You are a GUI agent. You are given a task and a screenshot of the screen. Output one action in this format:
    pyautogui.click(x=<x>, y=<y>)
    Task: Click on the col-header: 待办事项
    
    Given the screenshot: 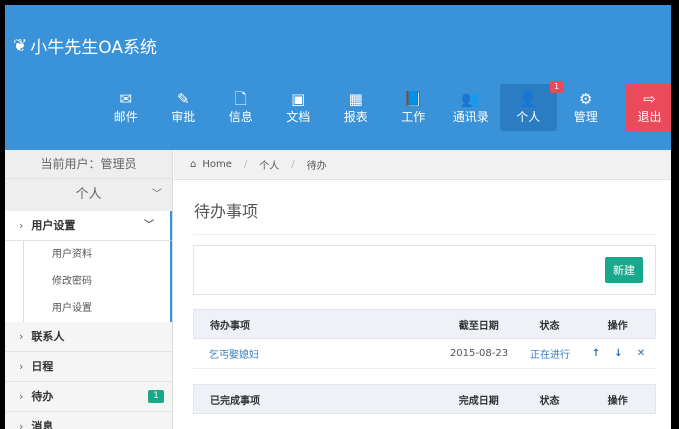 What is the action you would take?
    pyautogui.click(x=230, y=326)
    